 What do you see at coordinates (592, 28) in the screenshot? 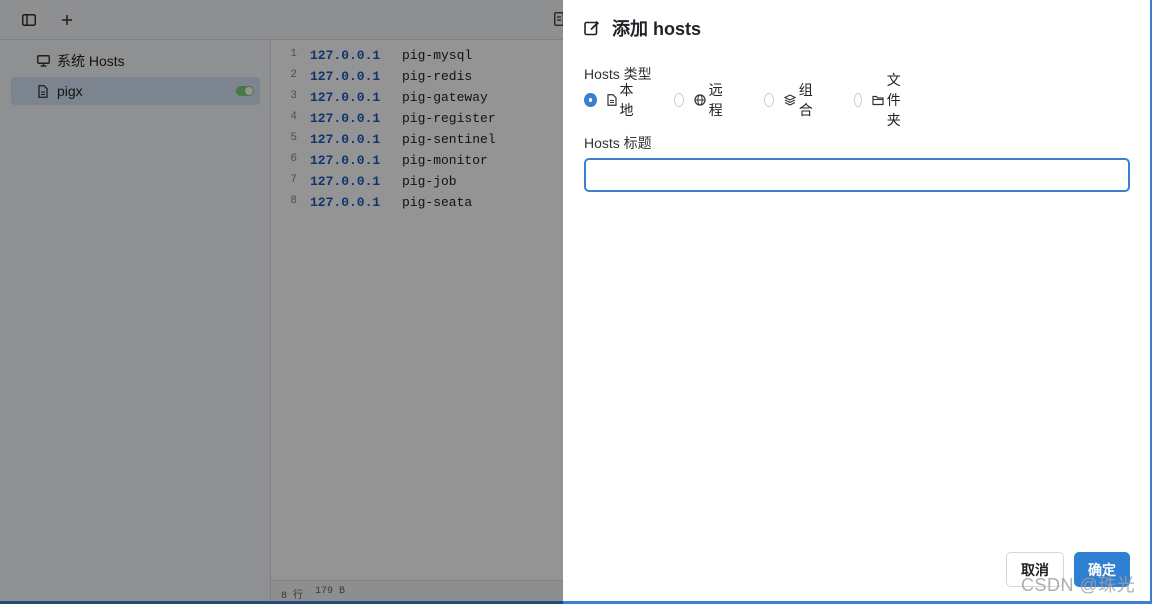
I see `edit-icon` at bounding box center [592, 28].